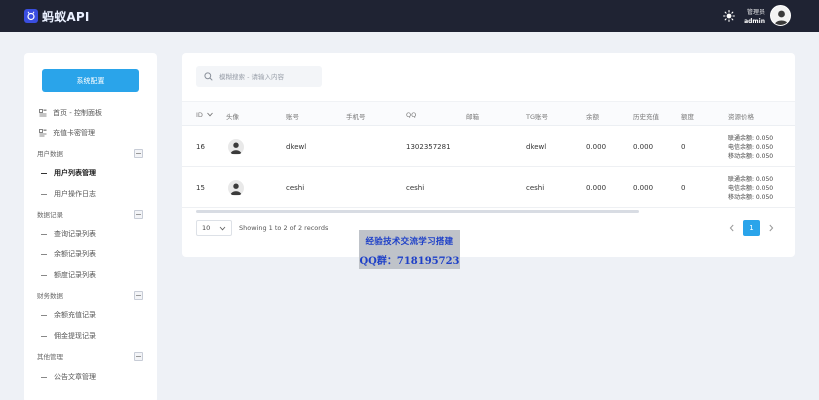  I want to click on sidebar-subitem-7: 余额记录列表, so click(90, 254).